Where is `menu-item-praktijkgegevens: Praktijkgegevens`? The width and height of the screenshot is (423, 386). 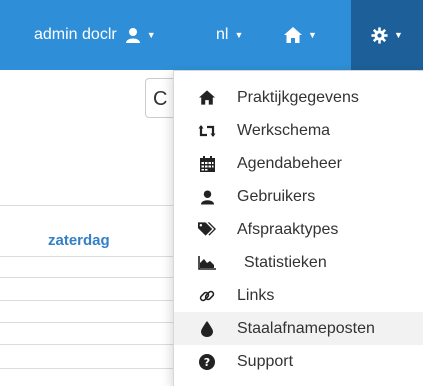
menu-item-praktijkgegevens: Praktijkgegevens is located at coordinates (298, 97).